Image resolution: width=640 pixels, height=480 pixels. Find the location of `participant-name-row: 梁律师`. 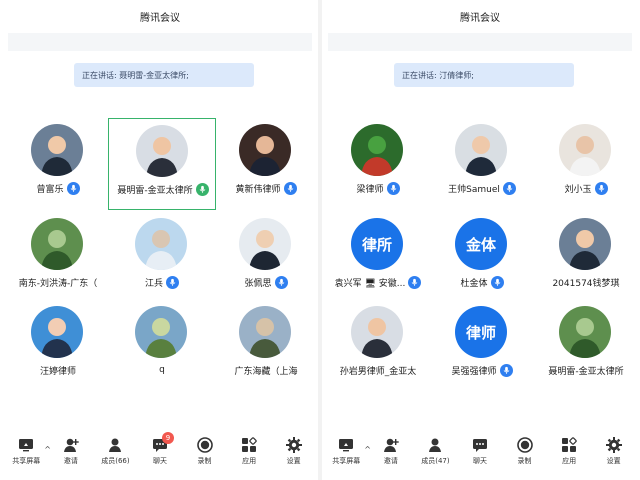

participant-name-row: 梁律师 is located at coordinates (378, 188).